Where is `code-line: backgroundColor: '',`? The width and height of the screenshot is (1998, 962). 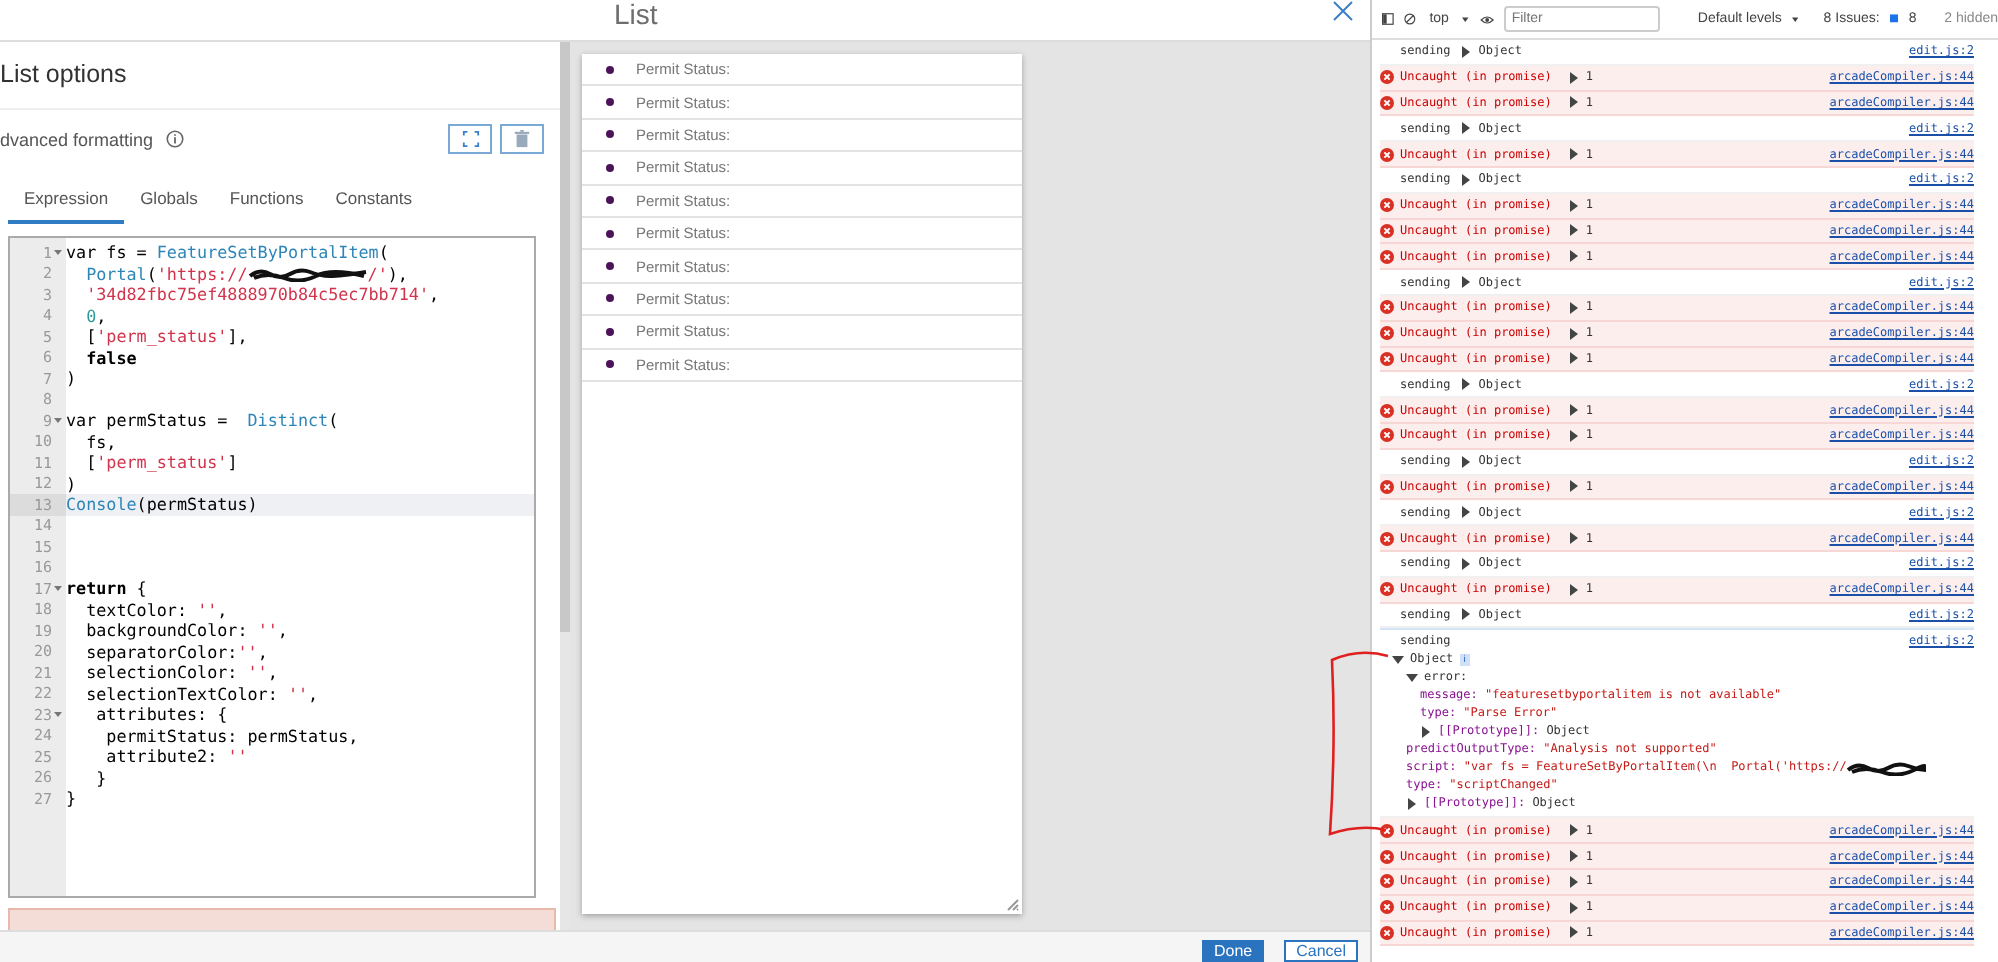
code-line: backgroundColor: '', is located at coordinates (186, 631).